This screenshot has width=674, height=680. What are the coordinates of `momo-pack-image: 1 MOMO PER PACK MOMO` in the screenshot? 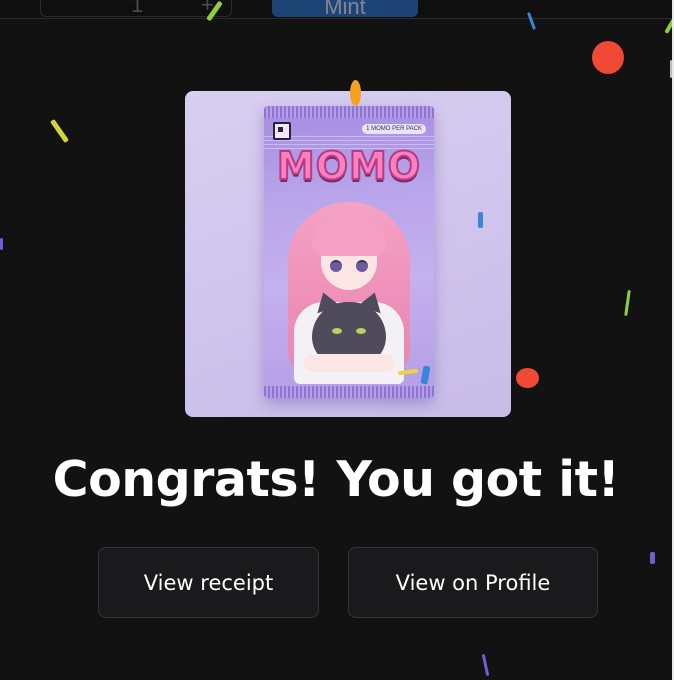 It's located at (349, 252).